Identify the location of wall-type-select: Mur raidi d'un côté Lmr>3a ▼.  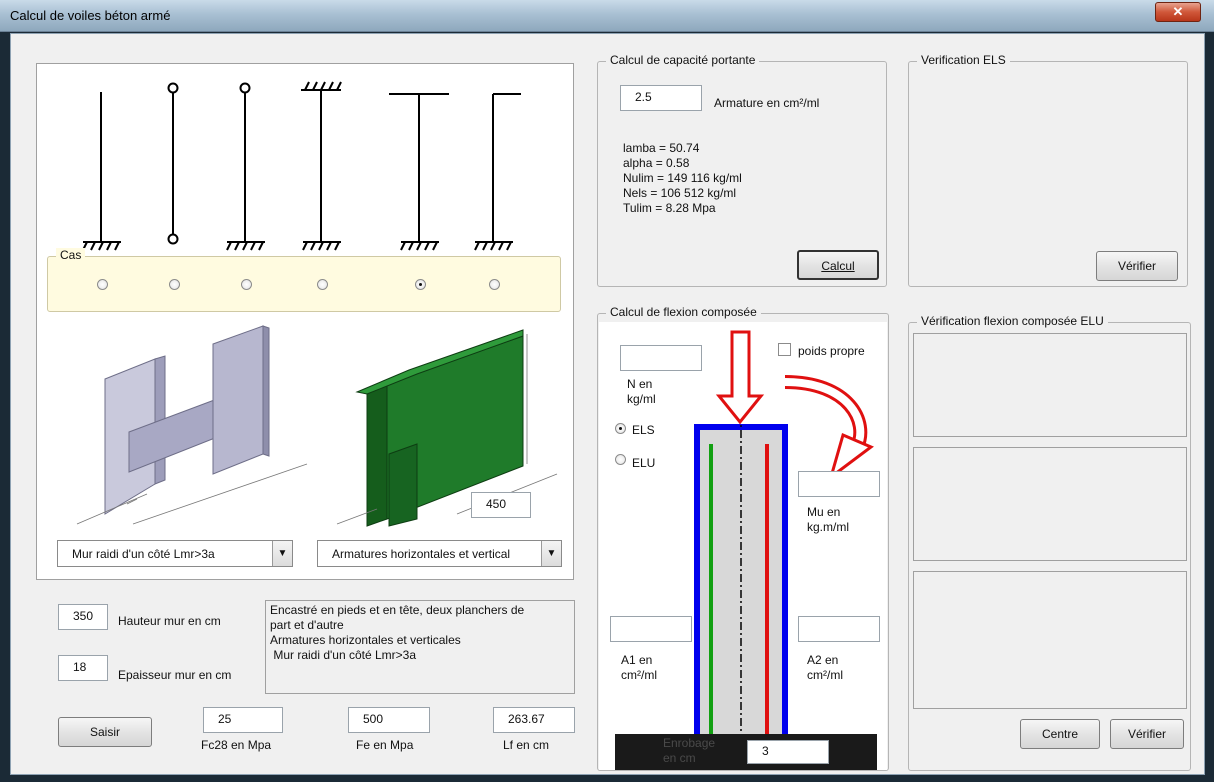
(175, 553).